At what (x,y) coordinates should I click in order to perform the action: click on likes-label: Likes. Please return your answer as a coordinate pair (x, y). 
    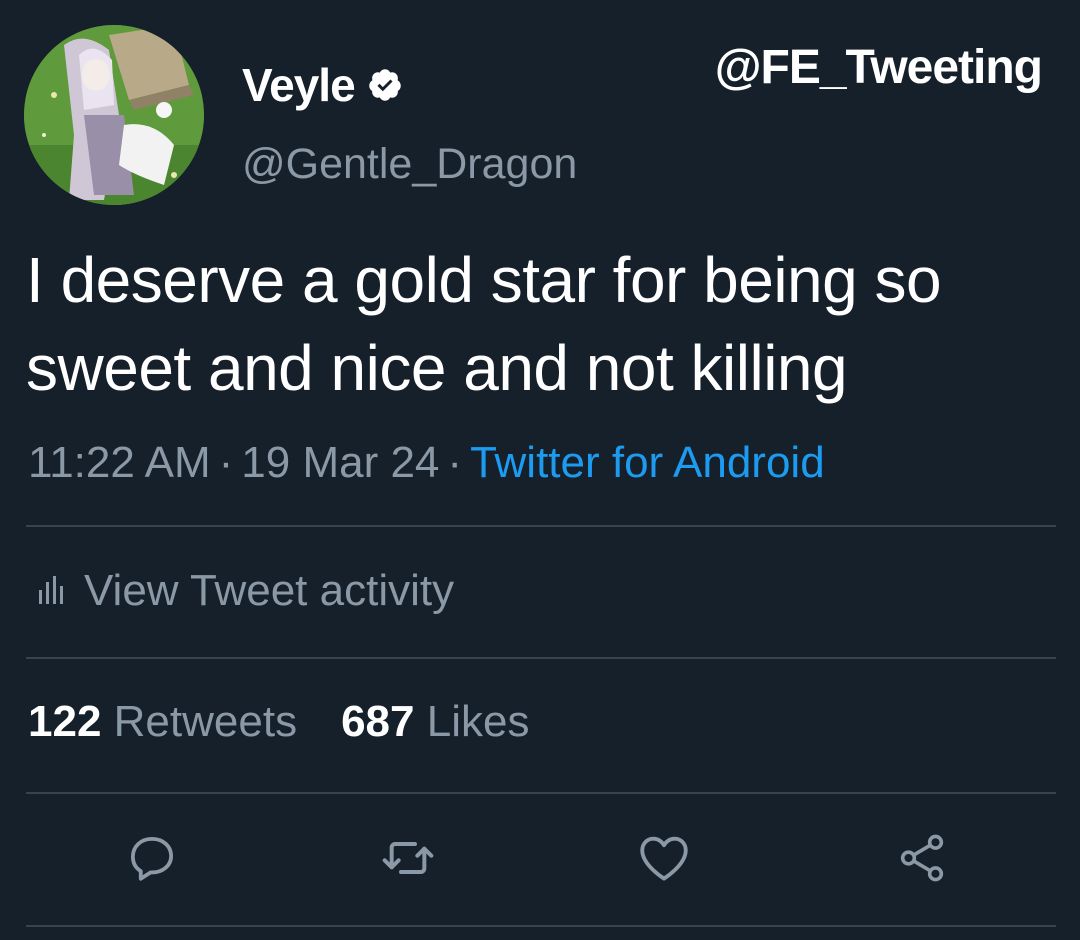
    Looking at the image, I should click on (478, 721).